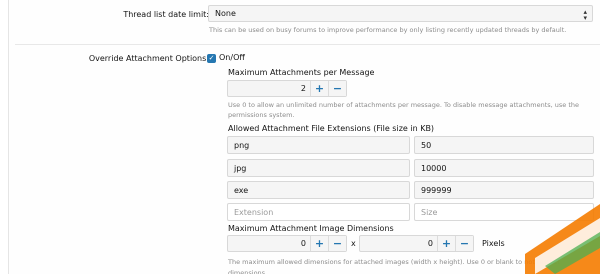  What do you see at coordinates (504, 168) in the screenshot?
I see `size-input: 10000` at bounding box center [504, 168].